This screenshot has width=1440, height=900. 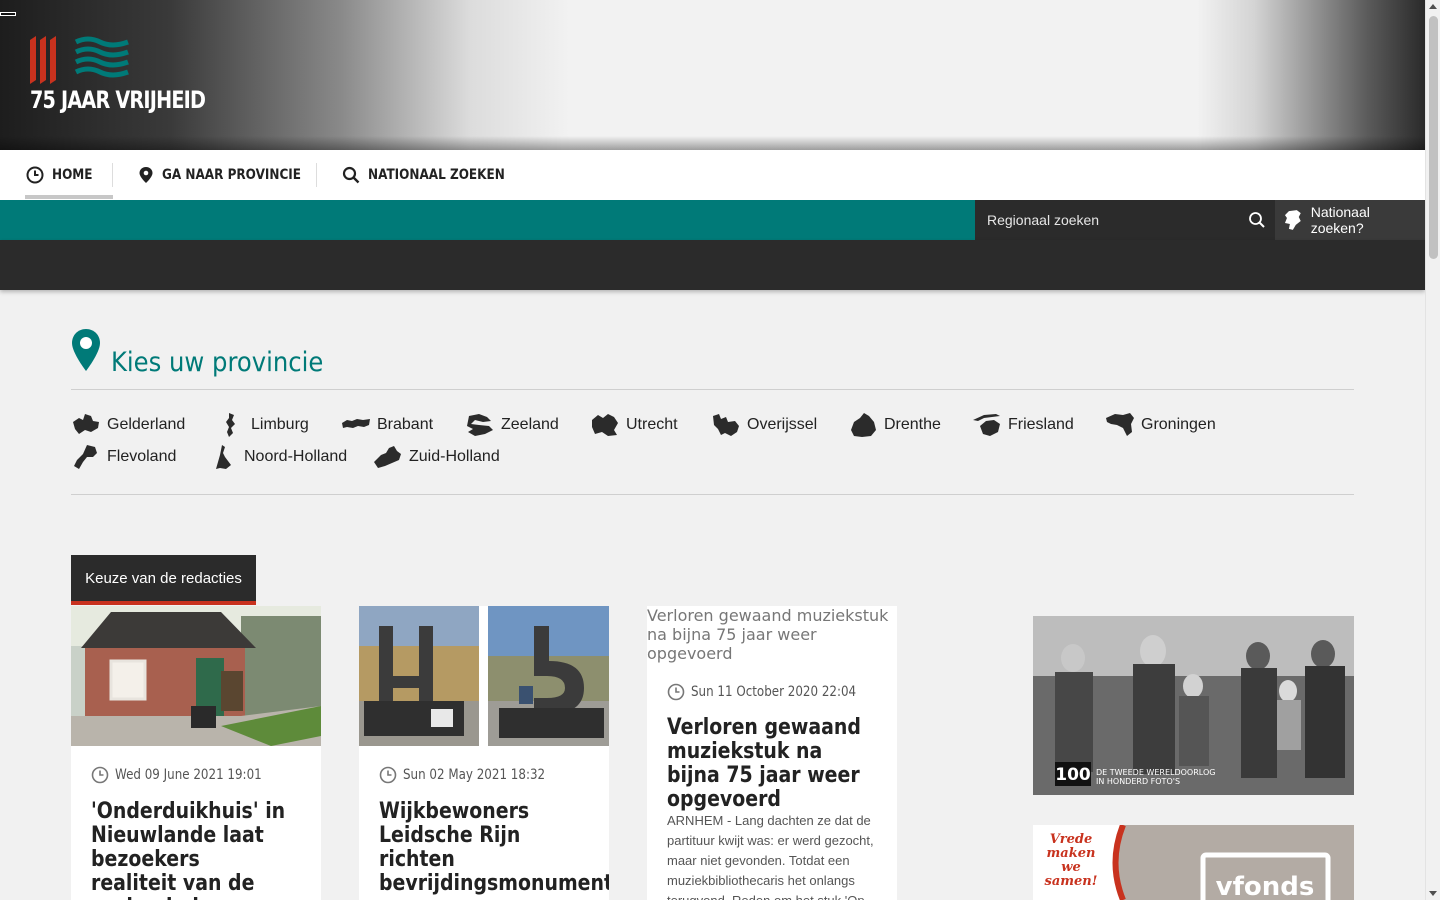 I want to click on province-link-groningen: Groningen, so click(x=1160, y=425).